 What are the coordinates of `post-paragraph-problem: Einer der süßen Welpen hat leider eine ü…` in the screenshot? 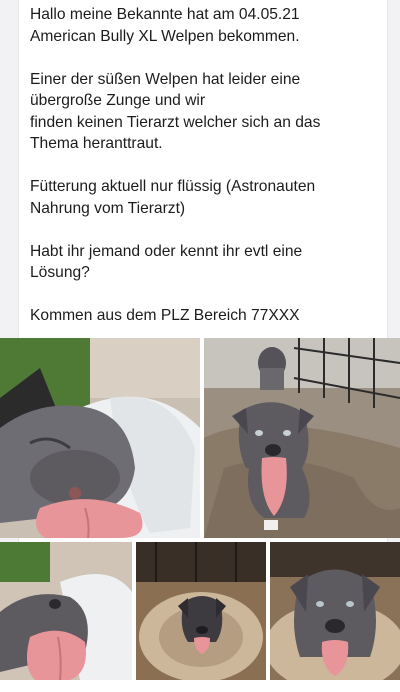 It's located at (175, 111).